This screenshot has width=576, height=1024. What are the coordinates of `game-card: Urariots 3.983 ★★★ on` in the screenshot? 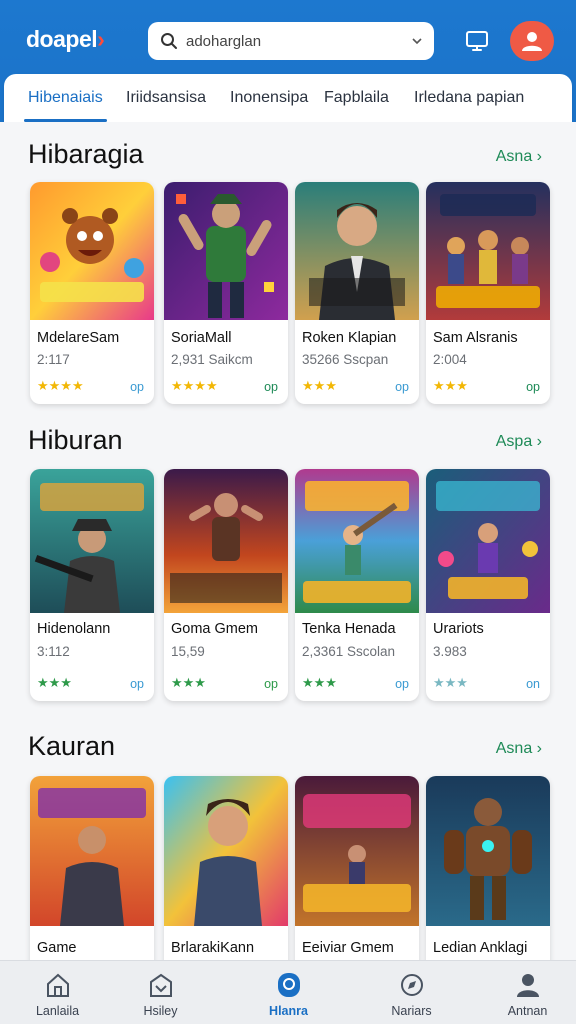 It's located at (488, 585).